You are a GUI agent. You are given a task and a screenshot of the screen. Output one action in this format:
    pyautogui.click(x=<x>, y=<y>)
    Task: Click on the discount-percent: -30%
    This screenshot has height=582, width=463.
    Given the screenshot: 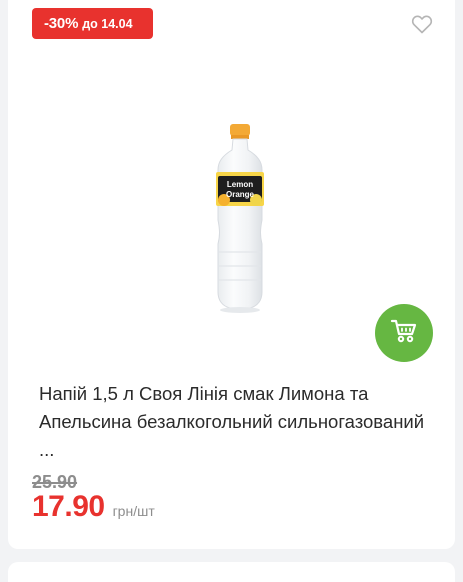 What is the action you would take?
    pyautogui.click(x=61, y=23)
    